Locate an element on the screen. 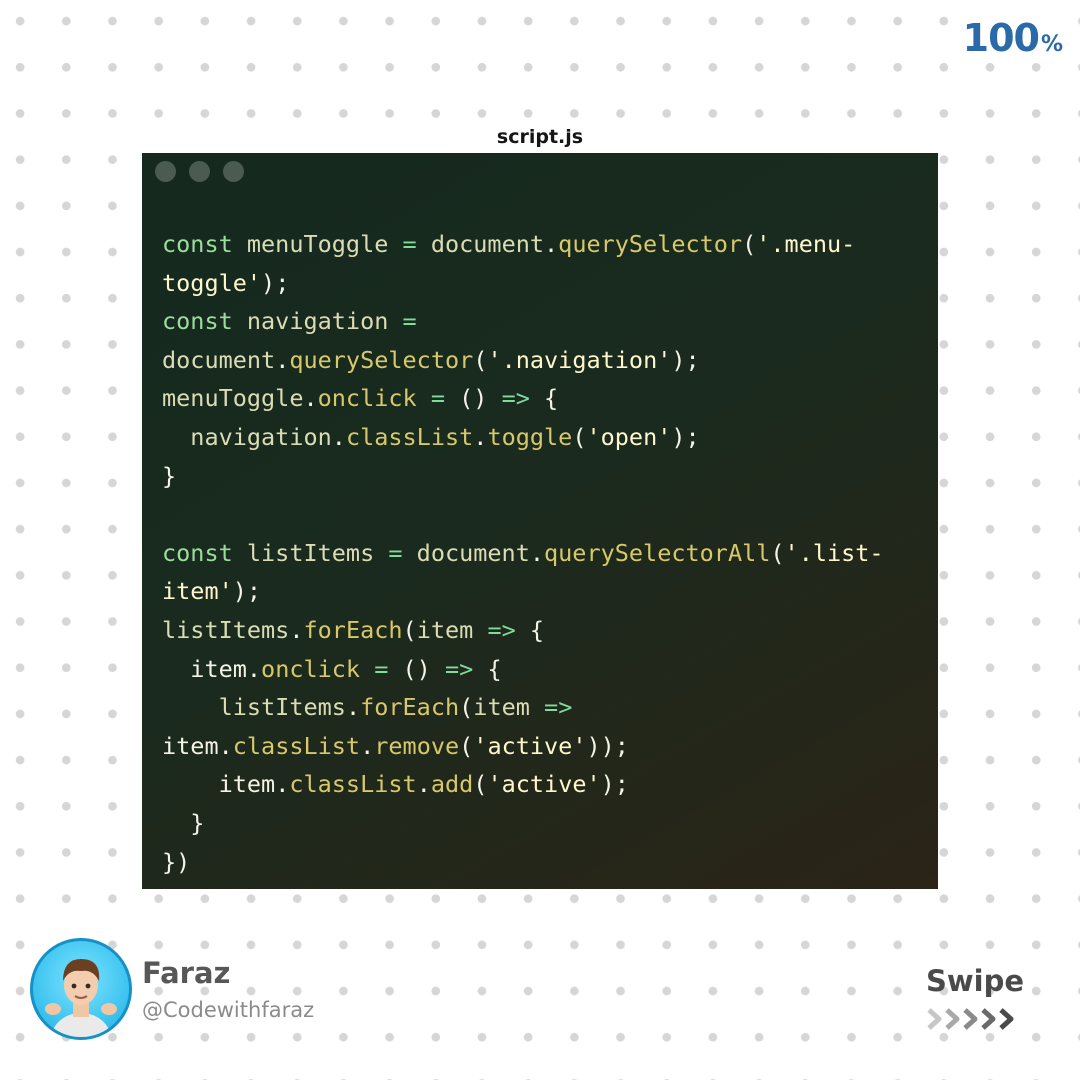  code-line: item.classList.remove('active')); is located at coordinates (542, 746).